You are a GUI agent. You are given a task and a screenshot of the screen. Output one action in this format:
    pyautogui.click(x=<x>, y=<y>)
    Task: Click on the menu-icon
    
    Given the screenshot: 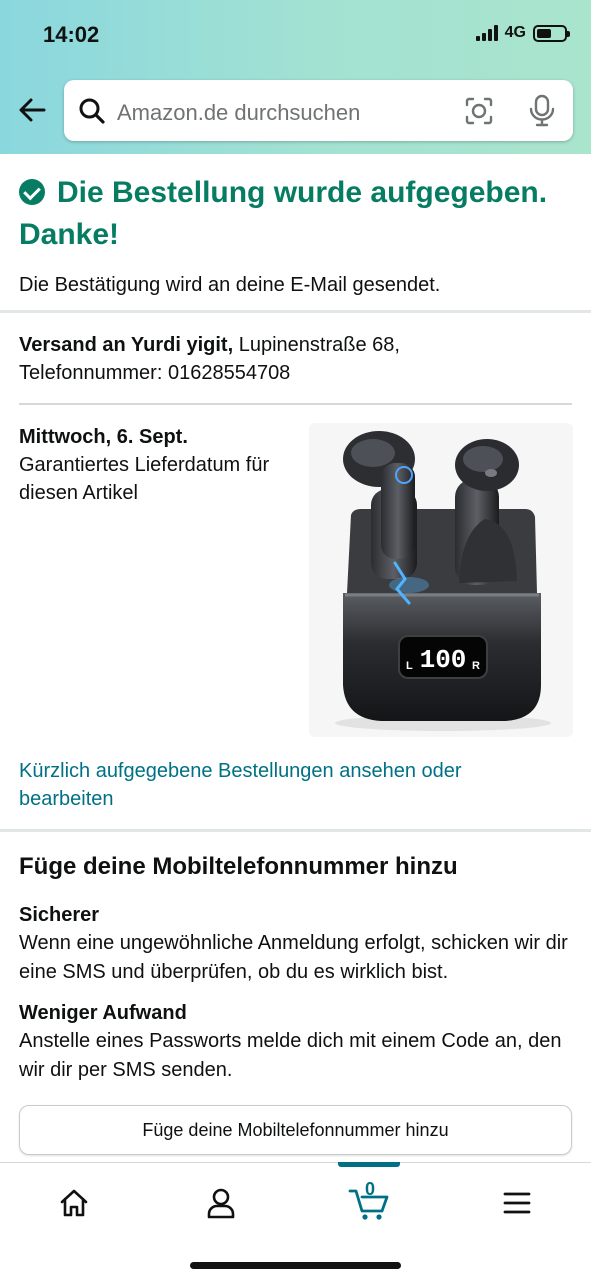 What is the action you would take?
    pyautogui.click(x=517, y=1203)
    